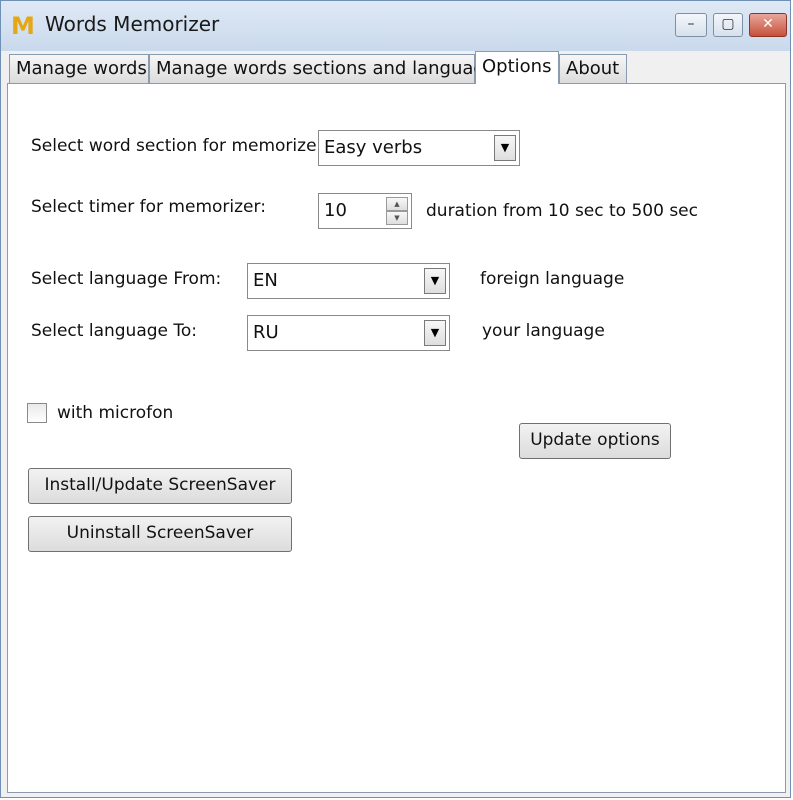 The height and width of the screenshot is (800, 793). What do you see at coordinates (768, 25) in the screenshot?
I see `close-button: ✕` at bounding box center [768, 25].